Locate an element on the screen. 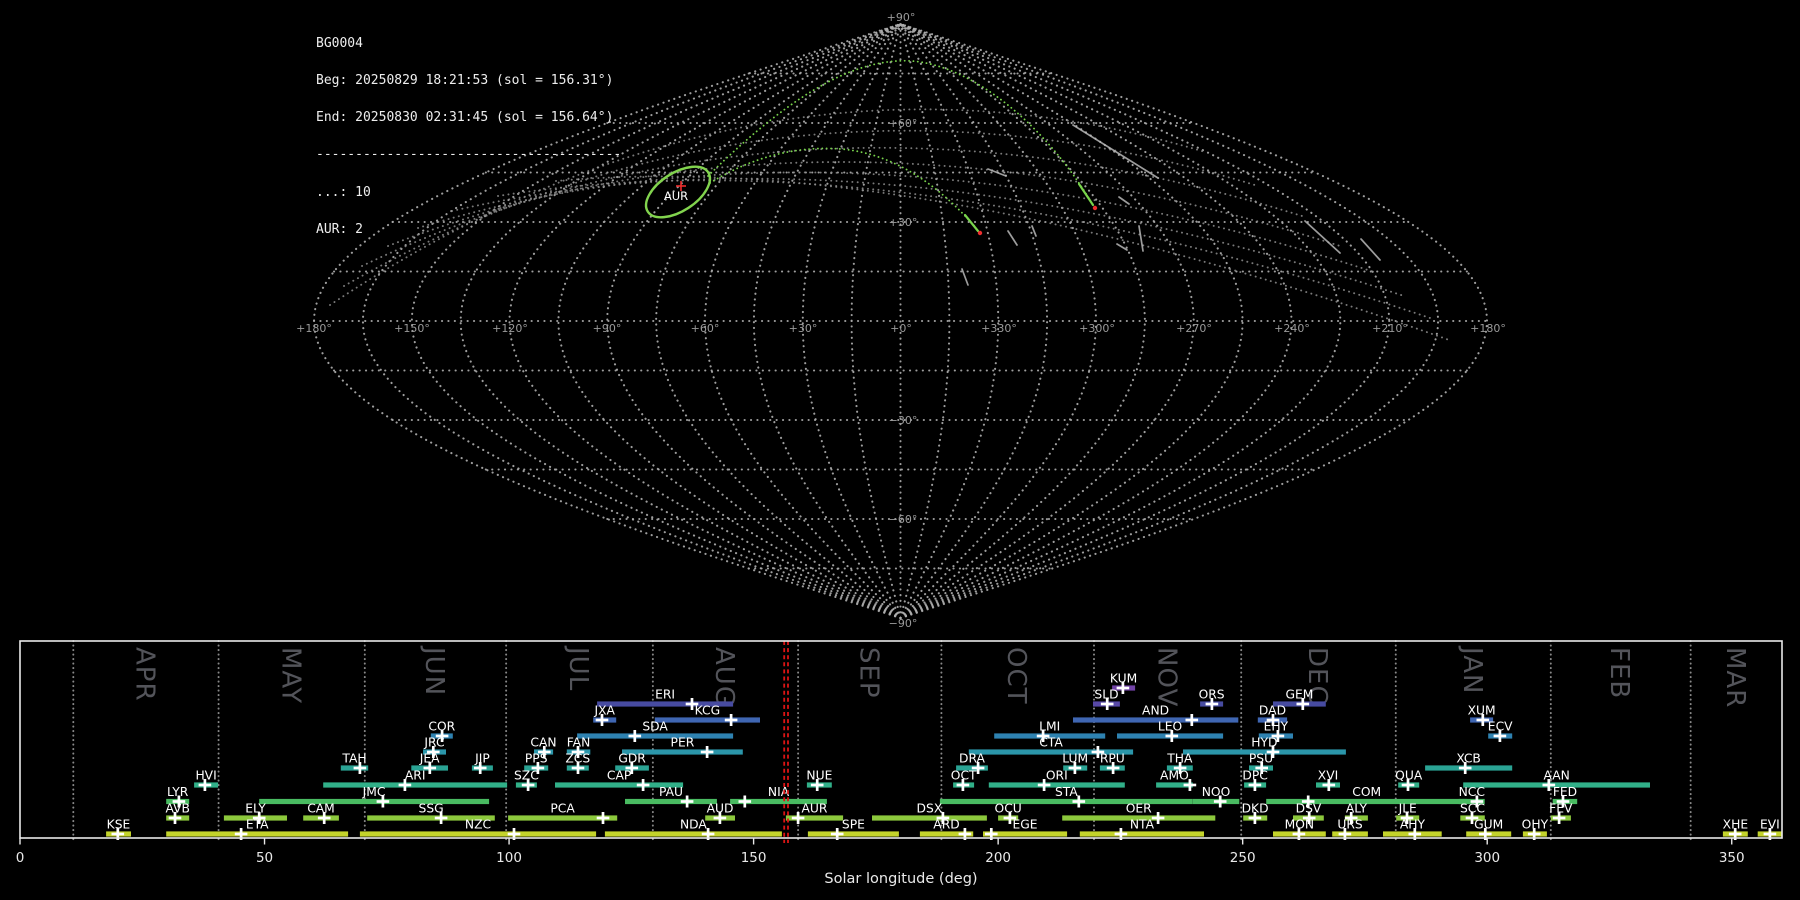 This screenshot has width=1800, height=900. shower-code-label: PAU is located at coordinates (671, 792).